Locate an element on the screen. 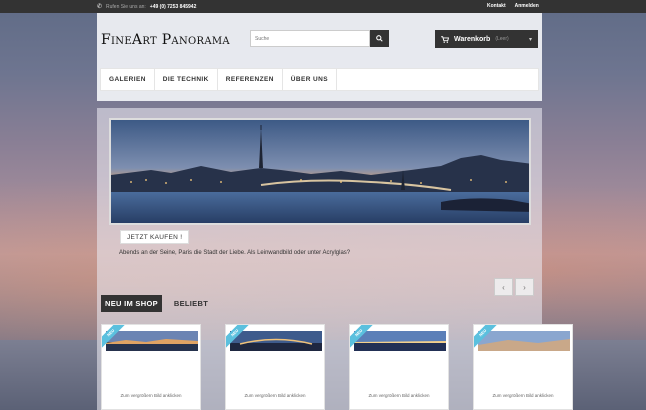 The width and height of the screenshot is (646, 410). top-links: Kontakt Anmelden is located at coordinates (513, 6).